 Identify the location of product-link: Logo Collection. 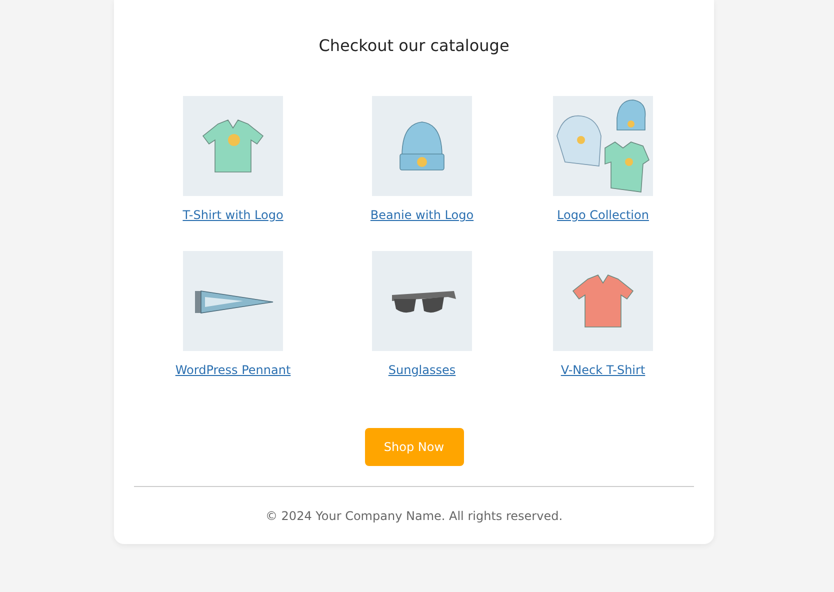
(603, 215).